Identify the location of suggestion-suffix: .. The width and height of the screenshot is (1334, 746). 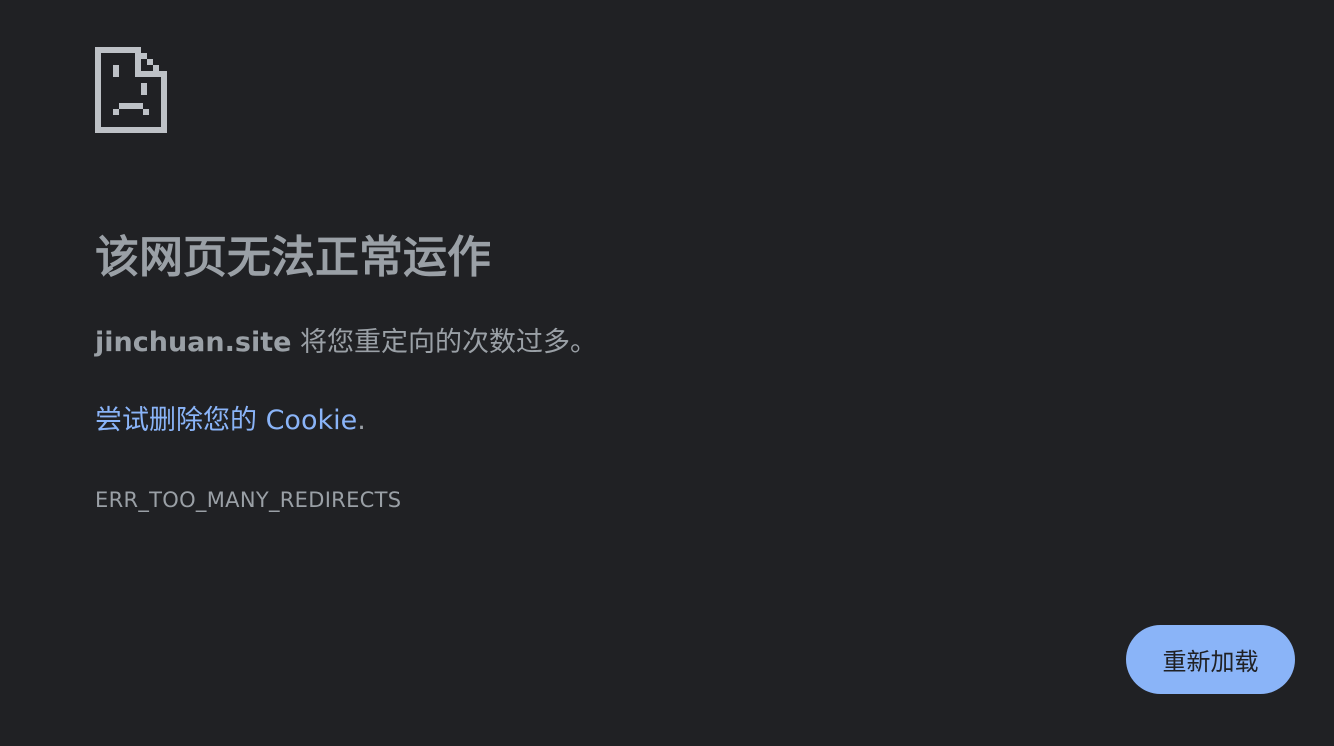
(361, 420).